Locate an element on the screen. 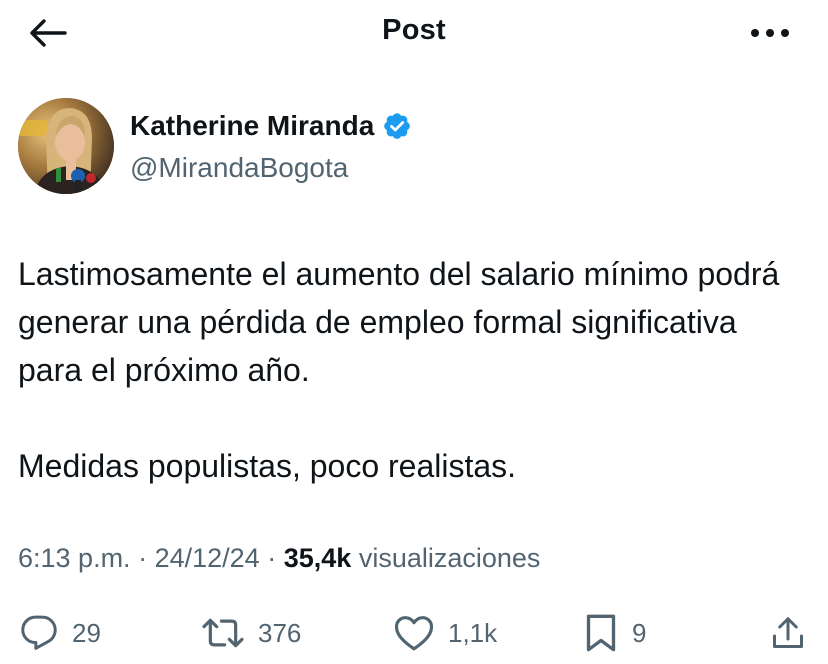 This screenshot has width=828, height=664. bookmark-button: 9 is located at coordinates (615, 633).